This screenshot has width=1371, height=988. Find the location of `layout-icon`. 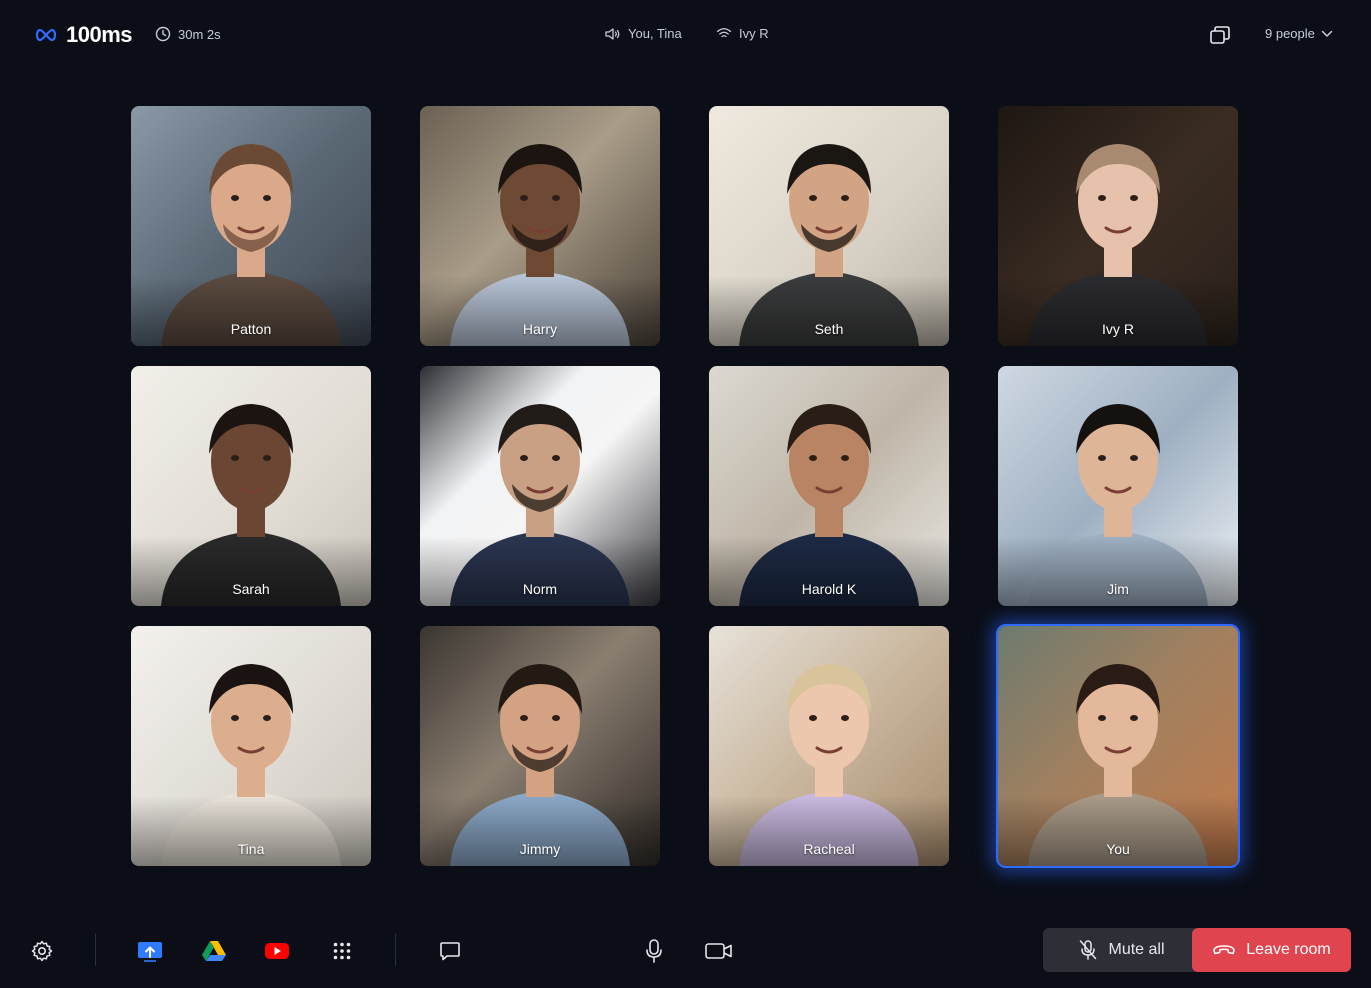

layout-icon is located at coordinates (1220, 35).